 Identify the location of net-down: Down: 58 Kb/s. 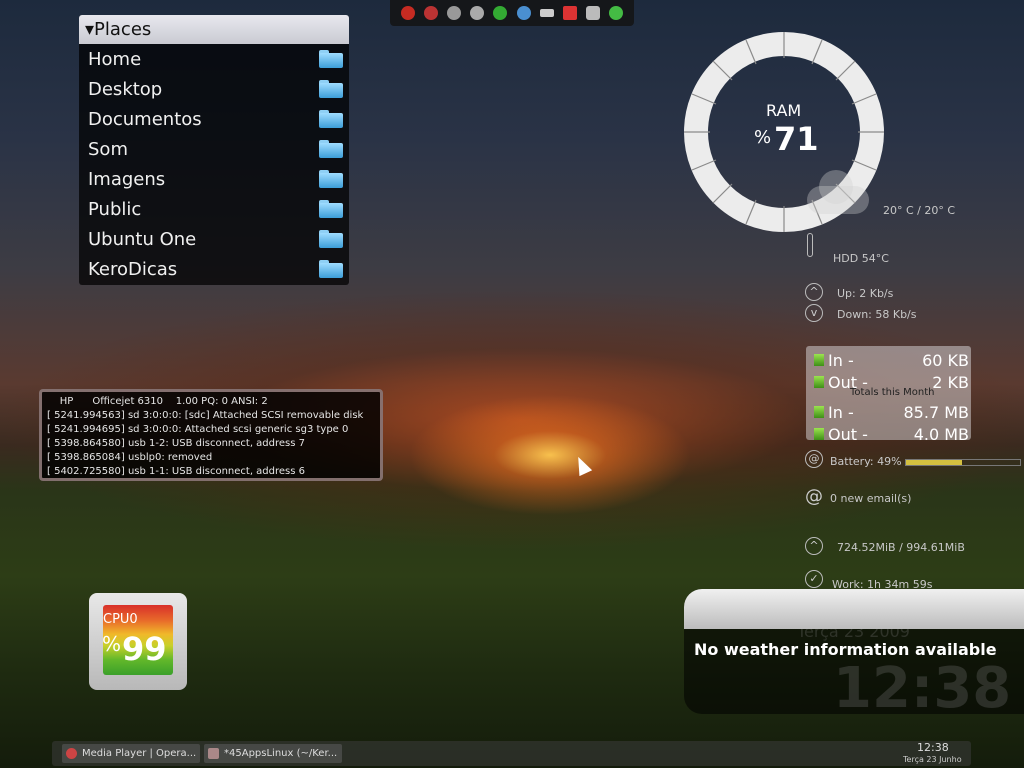
(877, 314).